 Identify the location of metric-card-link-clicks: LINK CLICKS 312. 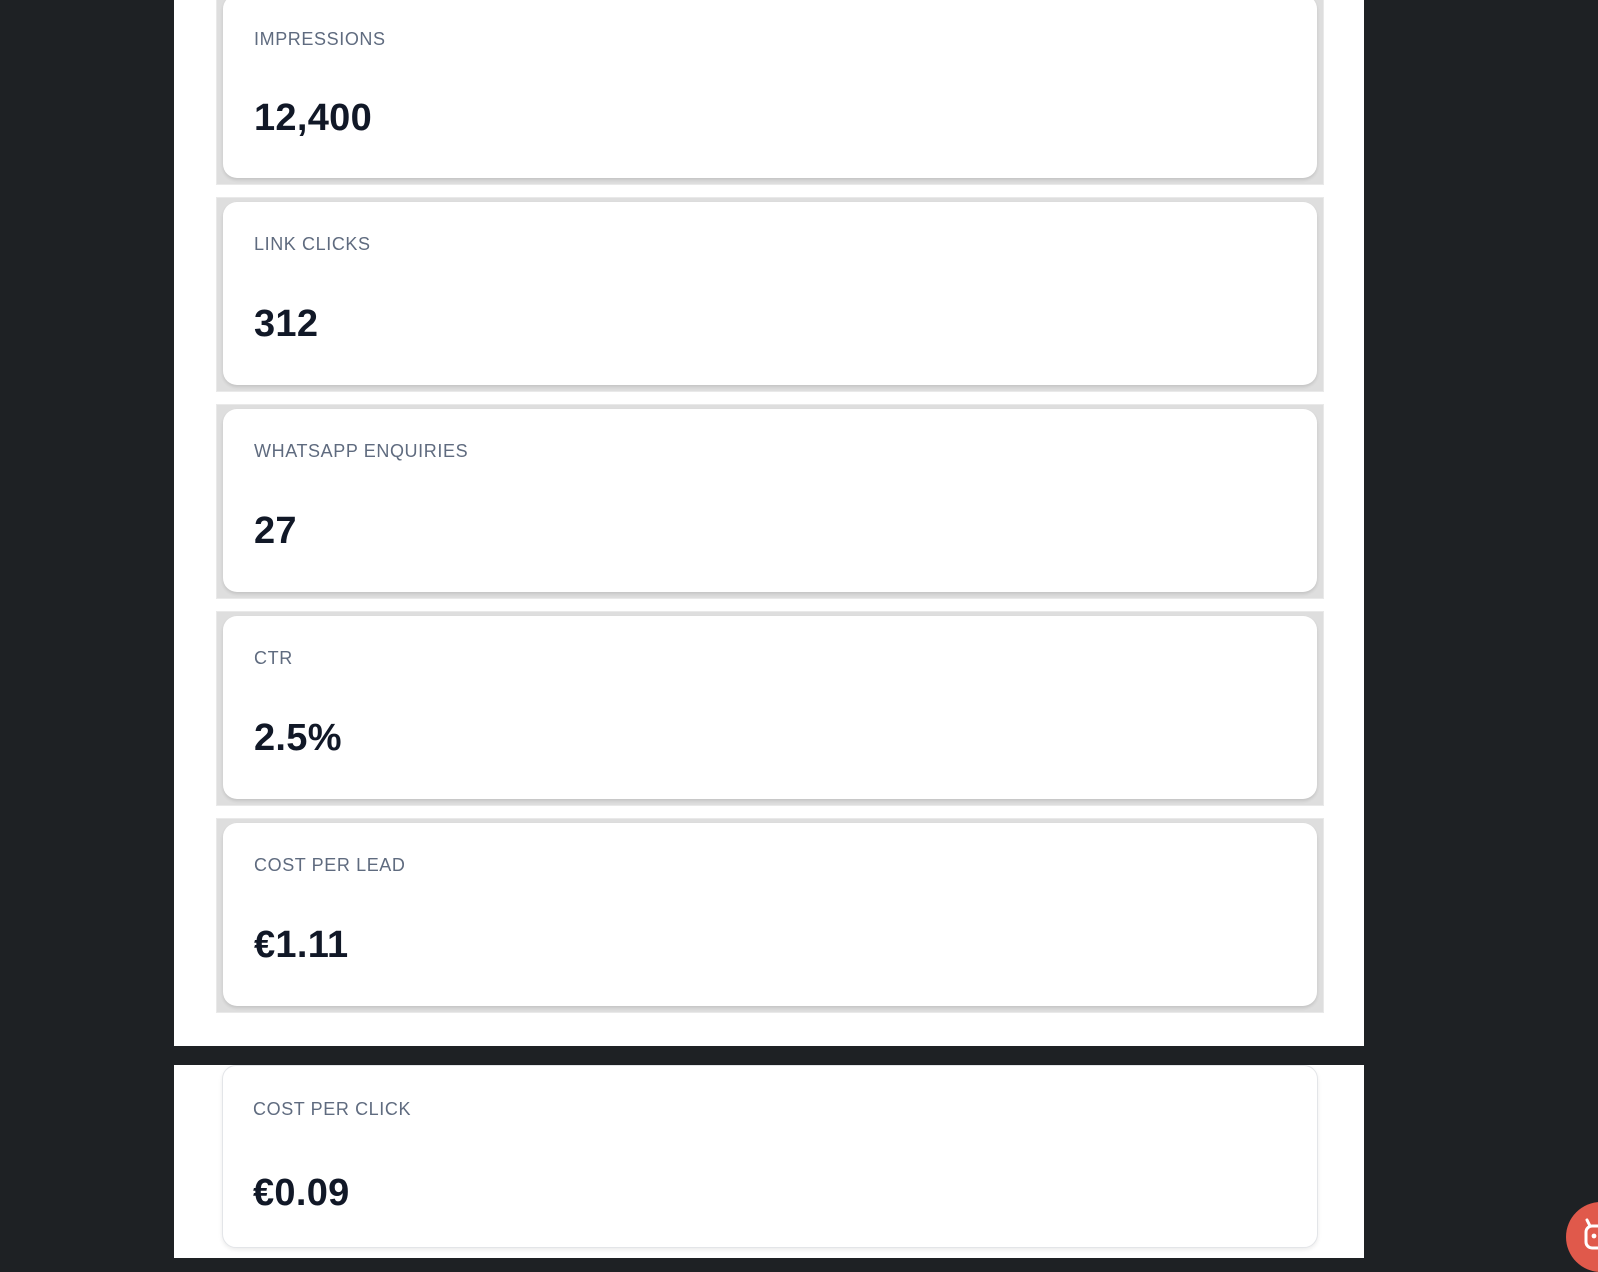
(770, 294).